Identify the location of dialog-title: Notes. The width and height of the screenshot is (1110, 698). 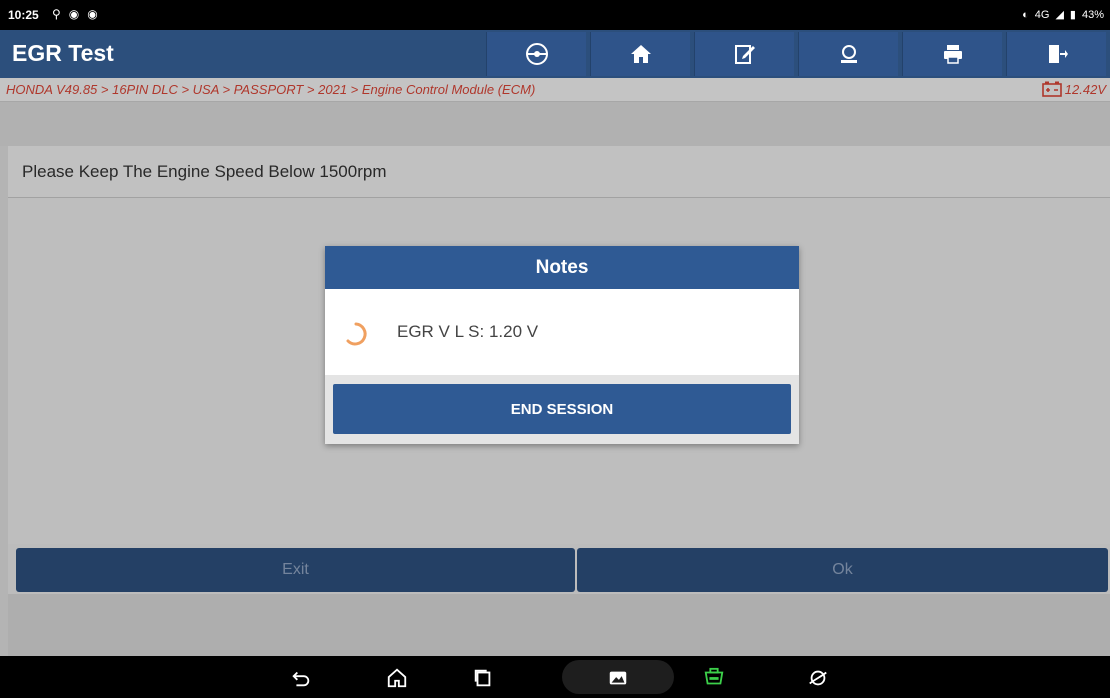
(562, 267).